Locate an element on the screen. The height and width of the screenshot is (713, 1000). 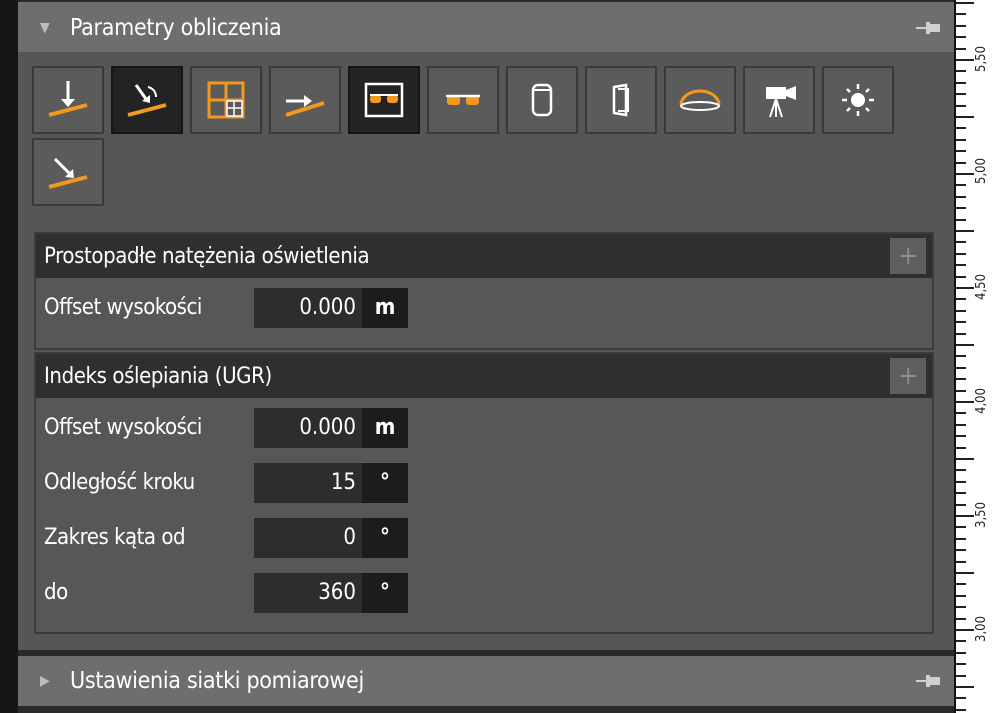
ruler-label: 3,50 is located at coordinates (981, 514).